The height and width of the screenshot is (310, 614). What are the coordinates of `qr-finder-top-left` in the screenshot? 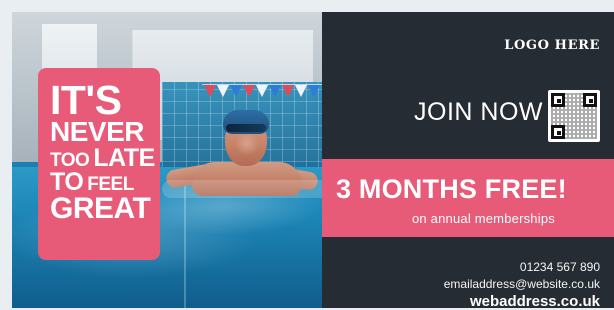 It's located at (558, 100).